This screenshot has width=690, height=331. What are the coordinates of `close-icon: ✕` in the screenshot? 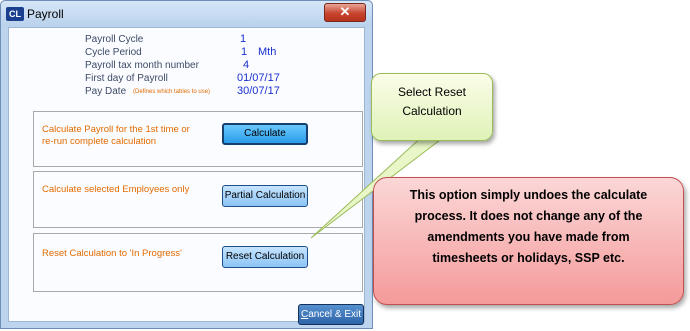 It's located at (345, 11).